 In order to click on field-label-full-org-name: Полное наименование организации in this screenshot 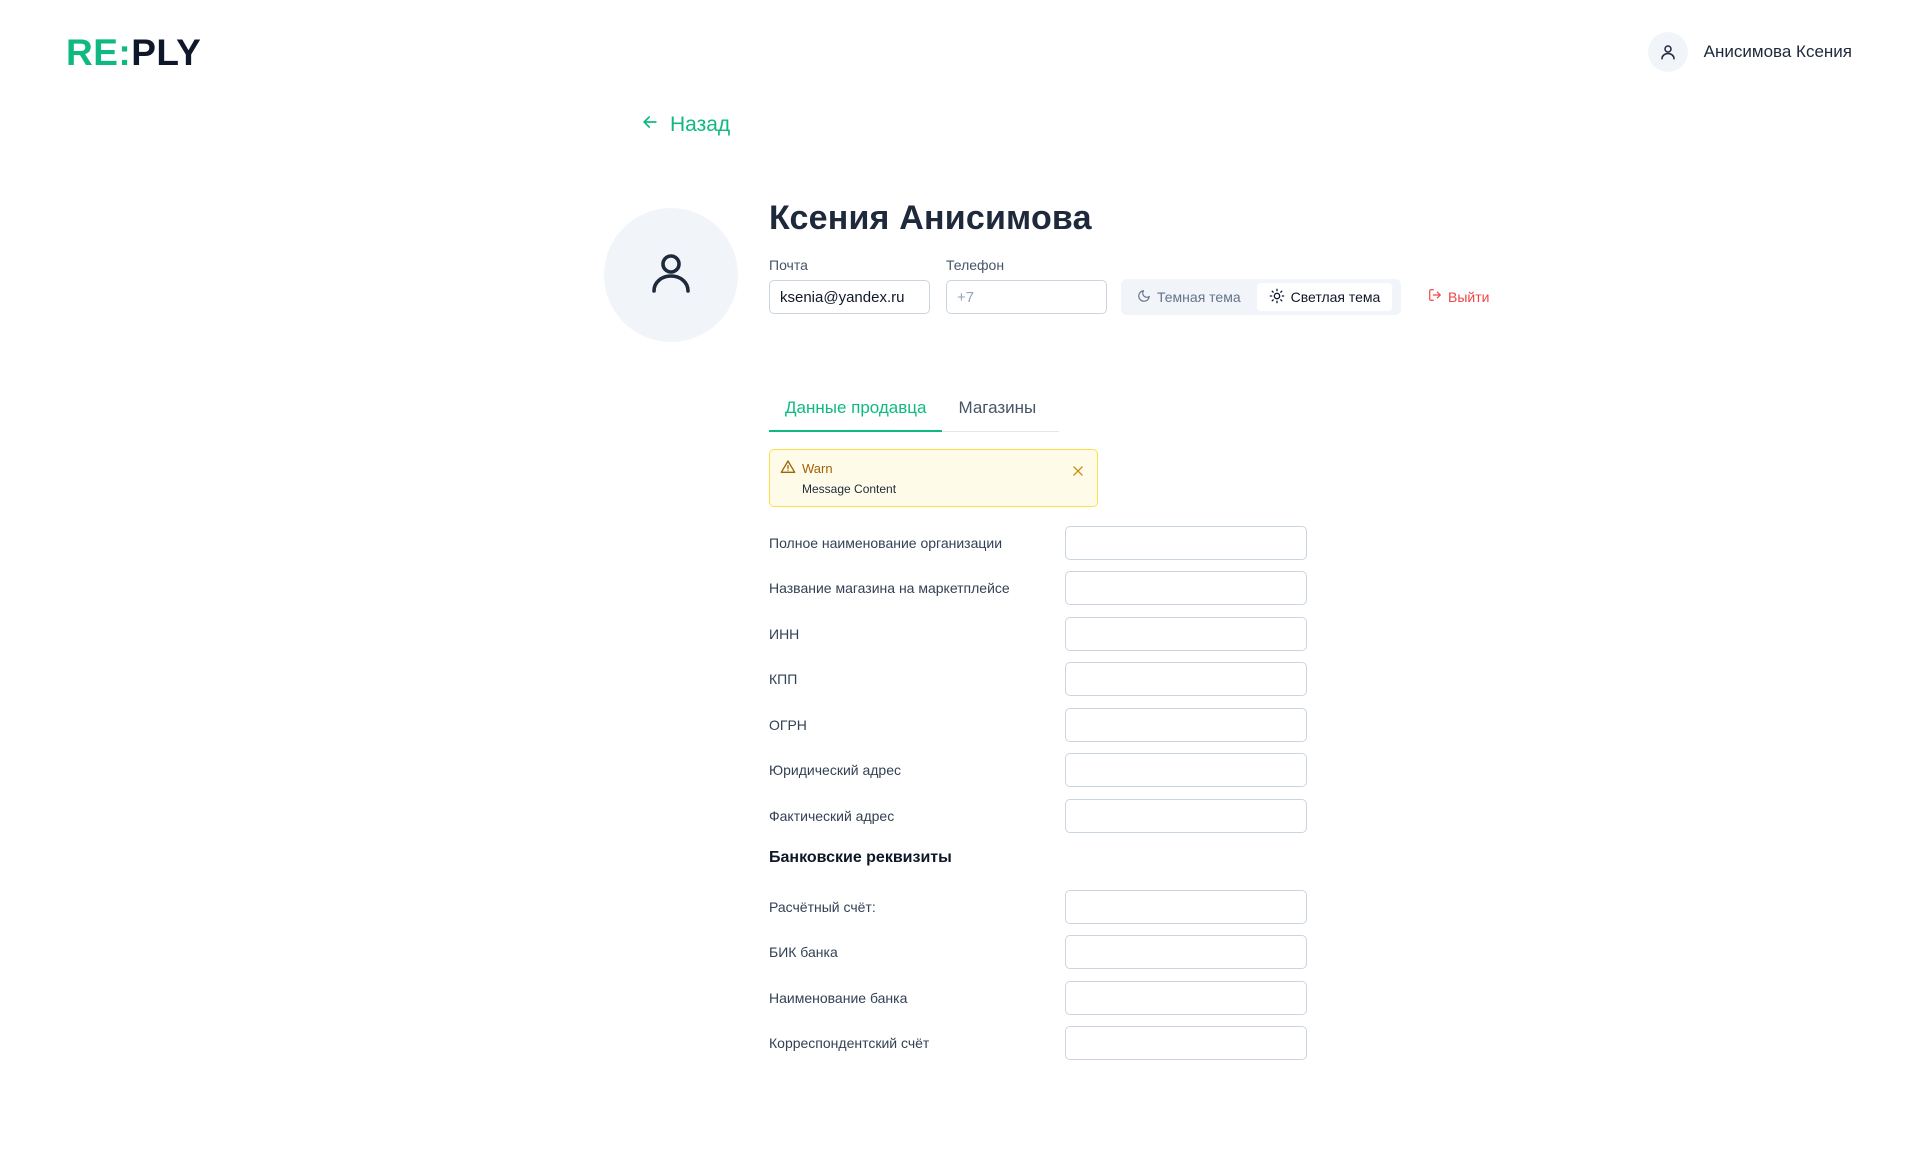, I will do `click(886, 543)`.